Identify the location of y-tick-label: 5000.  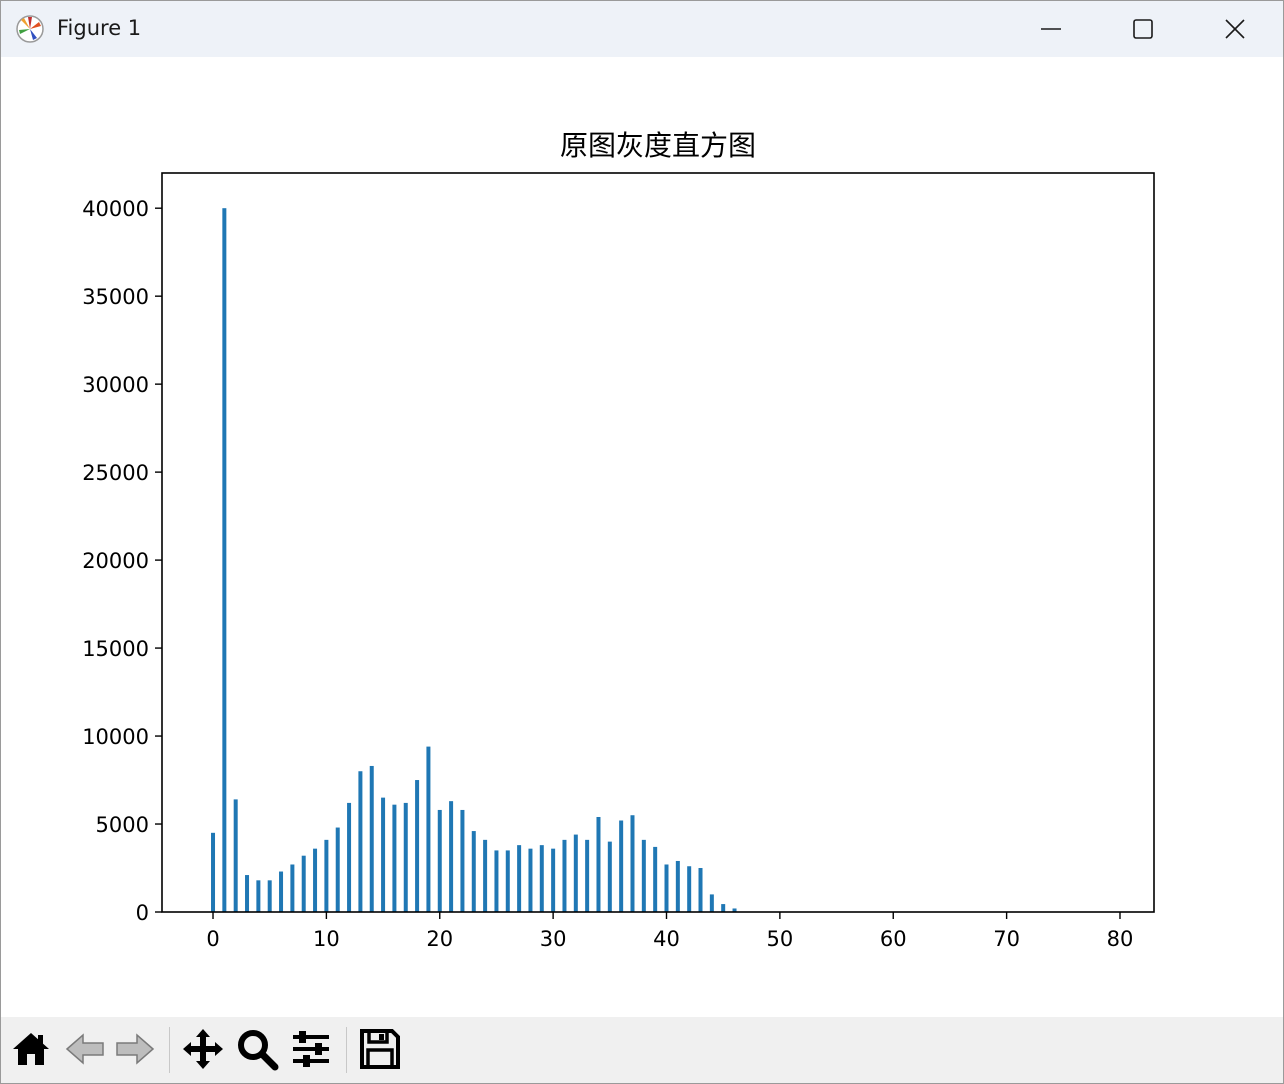
(122, 825).